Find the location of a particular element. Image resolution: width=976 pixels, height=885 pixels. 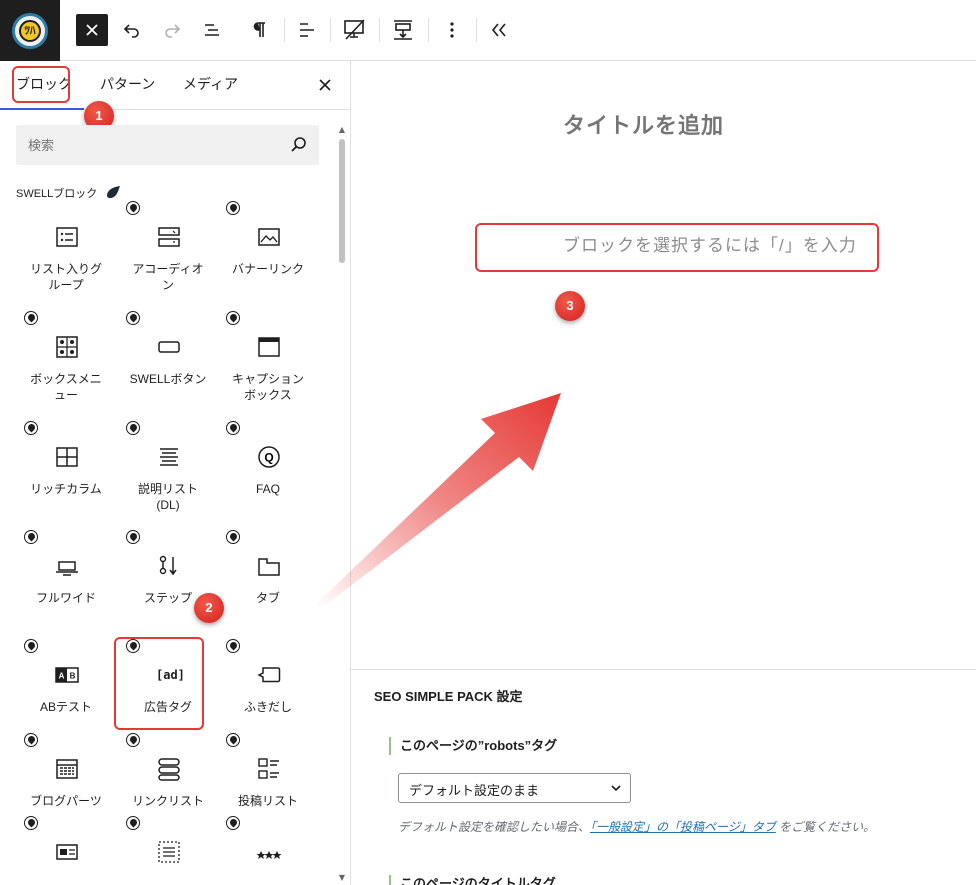

more-options-icon is located at coordinates (452, 30).